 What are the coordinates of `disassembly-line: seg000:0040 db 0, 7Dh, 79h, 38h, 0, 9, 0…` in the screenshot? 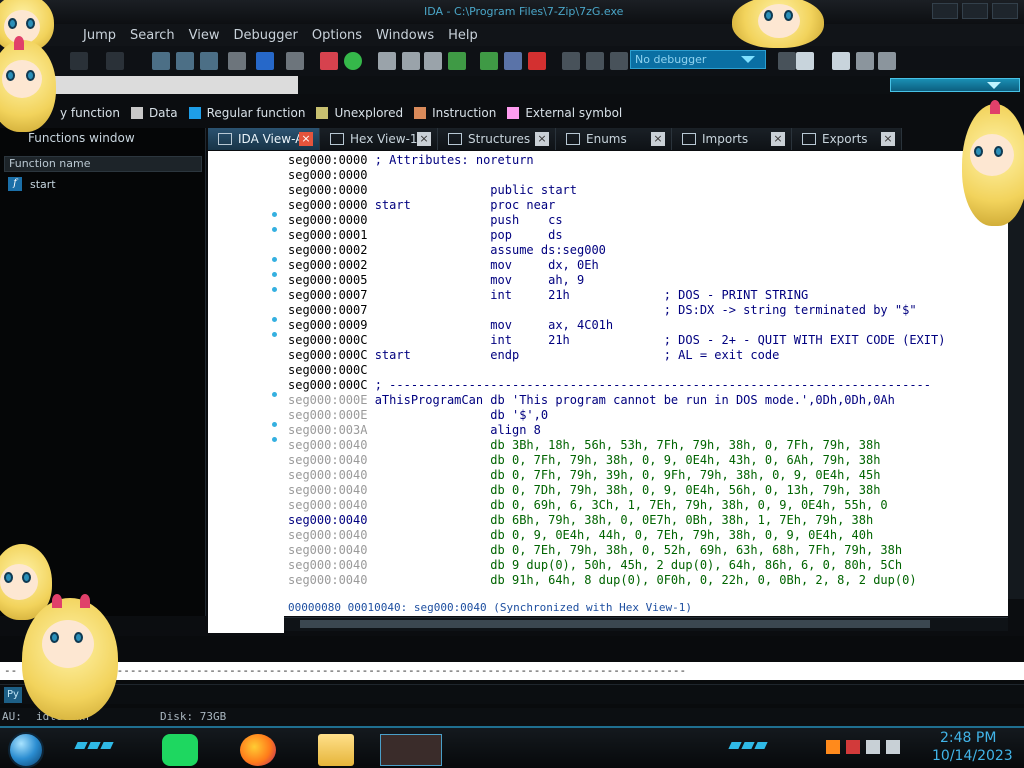 It's located at (584, 490).